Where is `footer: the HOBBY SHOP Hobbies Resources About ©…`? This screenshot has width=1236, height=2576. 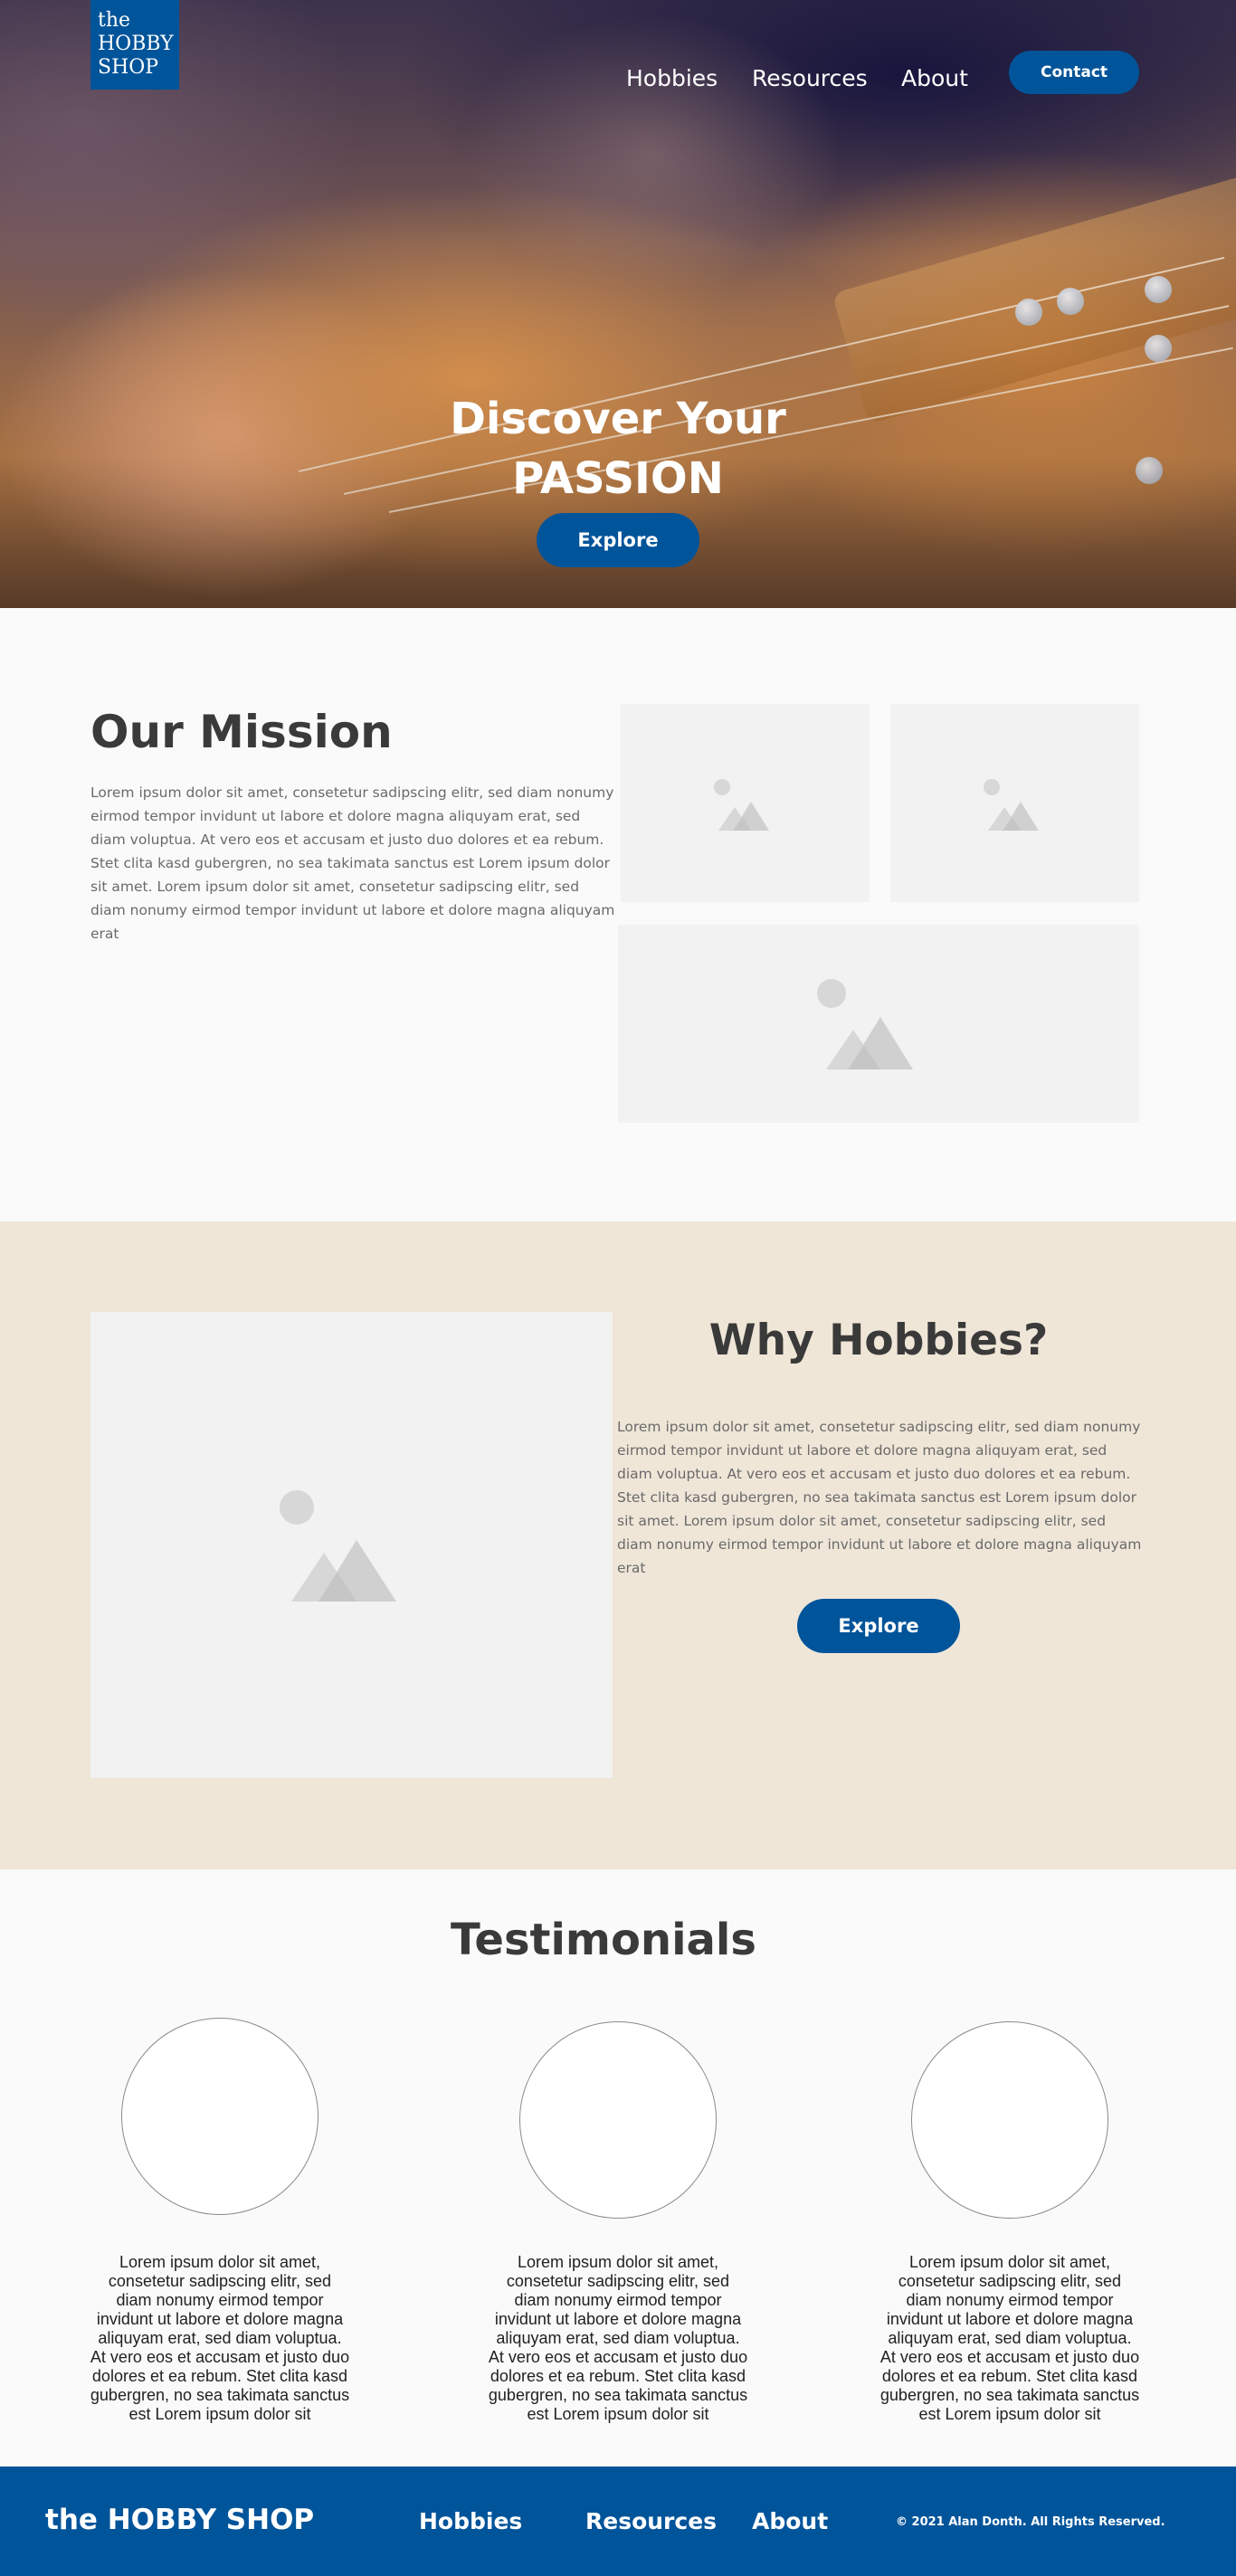
footer: the HOBBY SHOP Hobbies Resources About ©… is located at coordinates (618, 2521).